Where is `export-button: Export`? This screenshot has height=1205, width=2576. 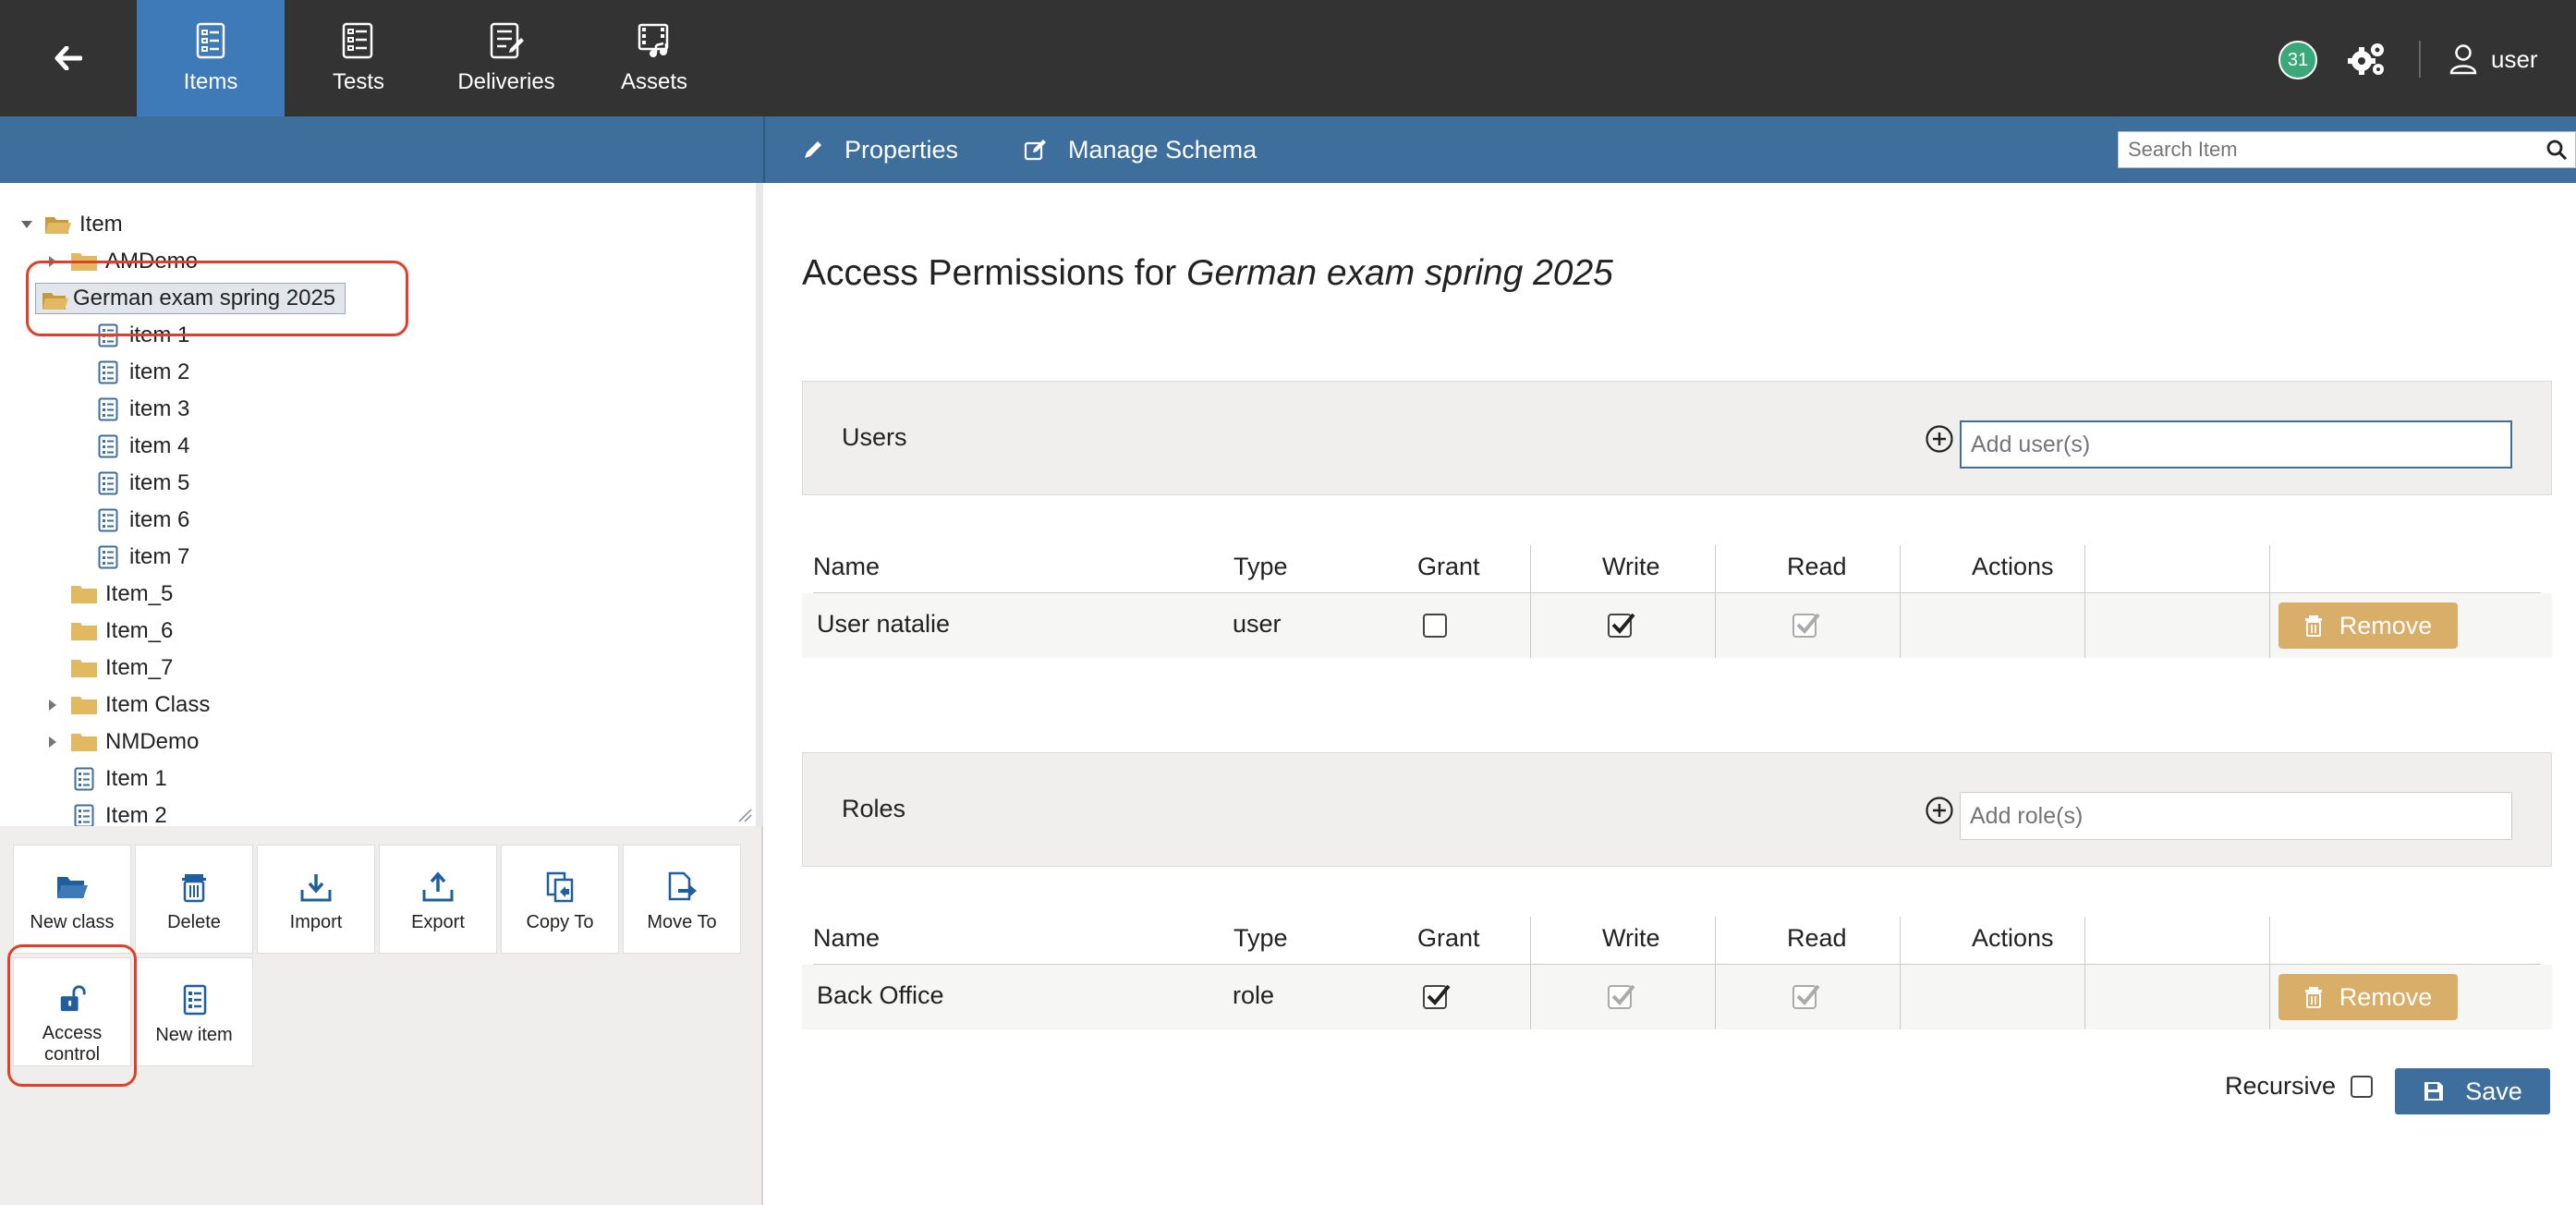 export-button: Export is located at coordinates (438, 899).